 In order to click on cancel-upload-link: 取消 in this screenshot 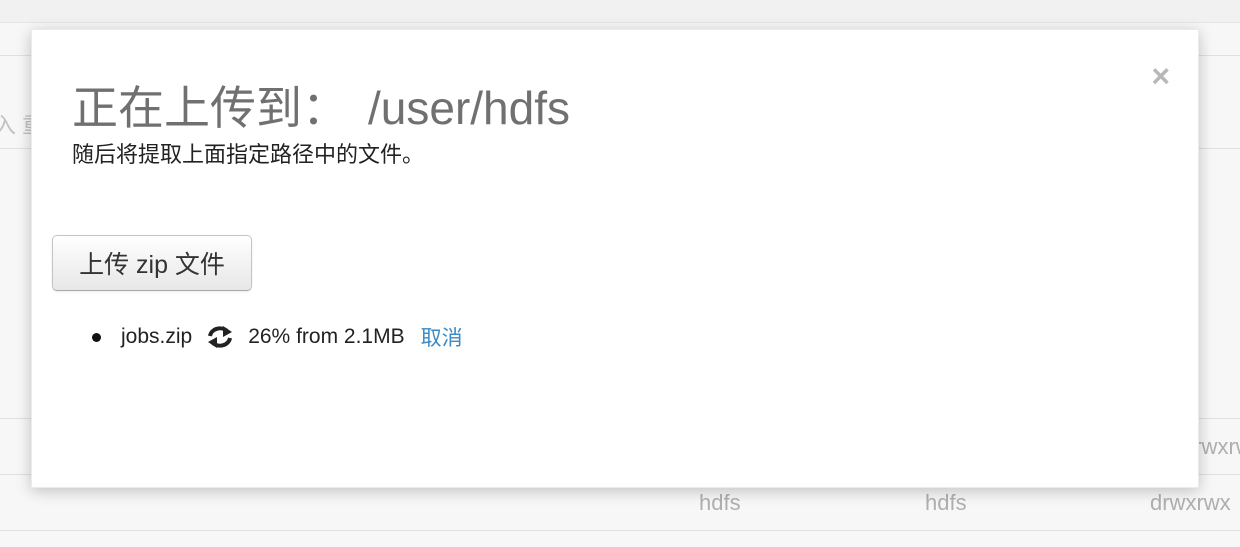, I will do `click(442, 337)`.